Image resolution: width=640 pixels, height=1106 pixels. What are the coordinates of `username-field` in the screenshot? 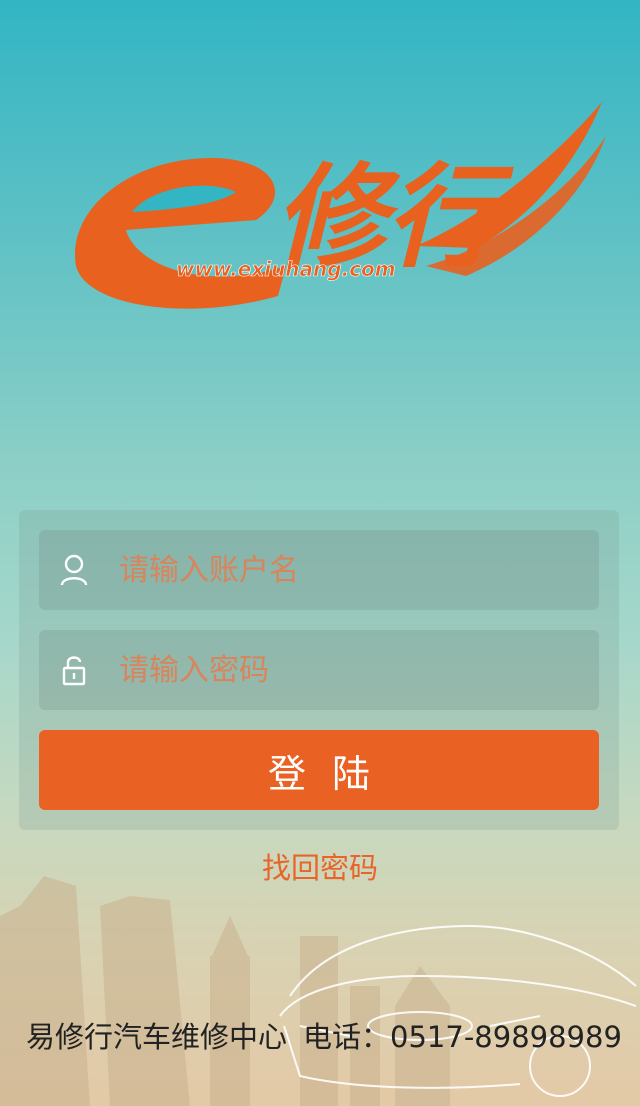 It's located at (319, 570).